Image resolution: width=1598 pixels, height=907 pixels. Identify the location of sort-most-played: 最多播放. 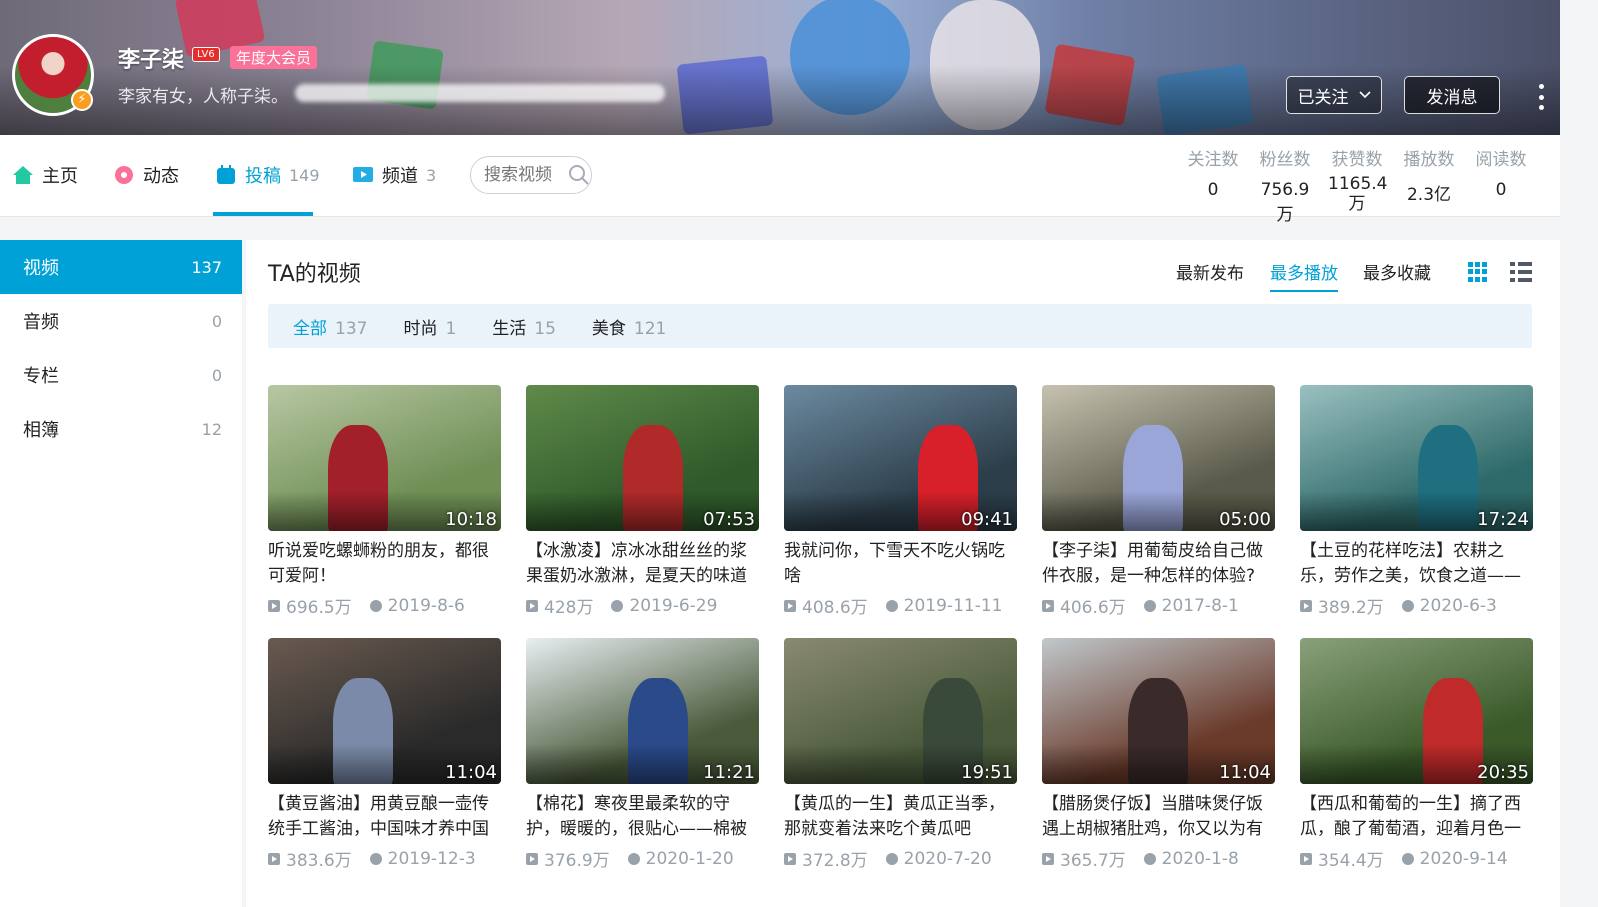
(1304, 275).